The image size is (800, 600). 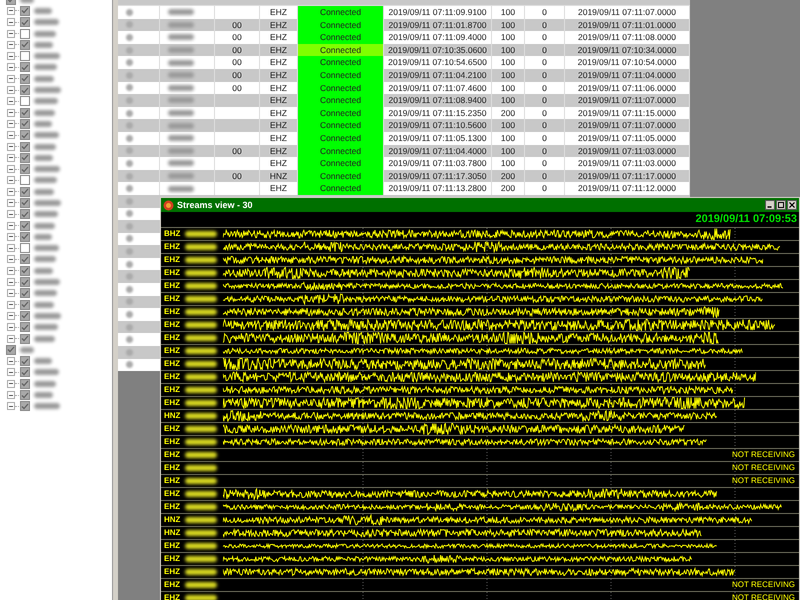 I want to click on maximize-button, so click(x=781, y=205).